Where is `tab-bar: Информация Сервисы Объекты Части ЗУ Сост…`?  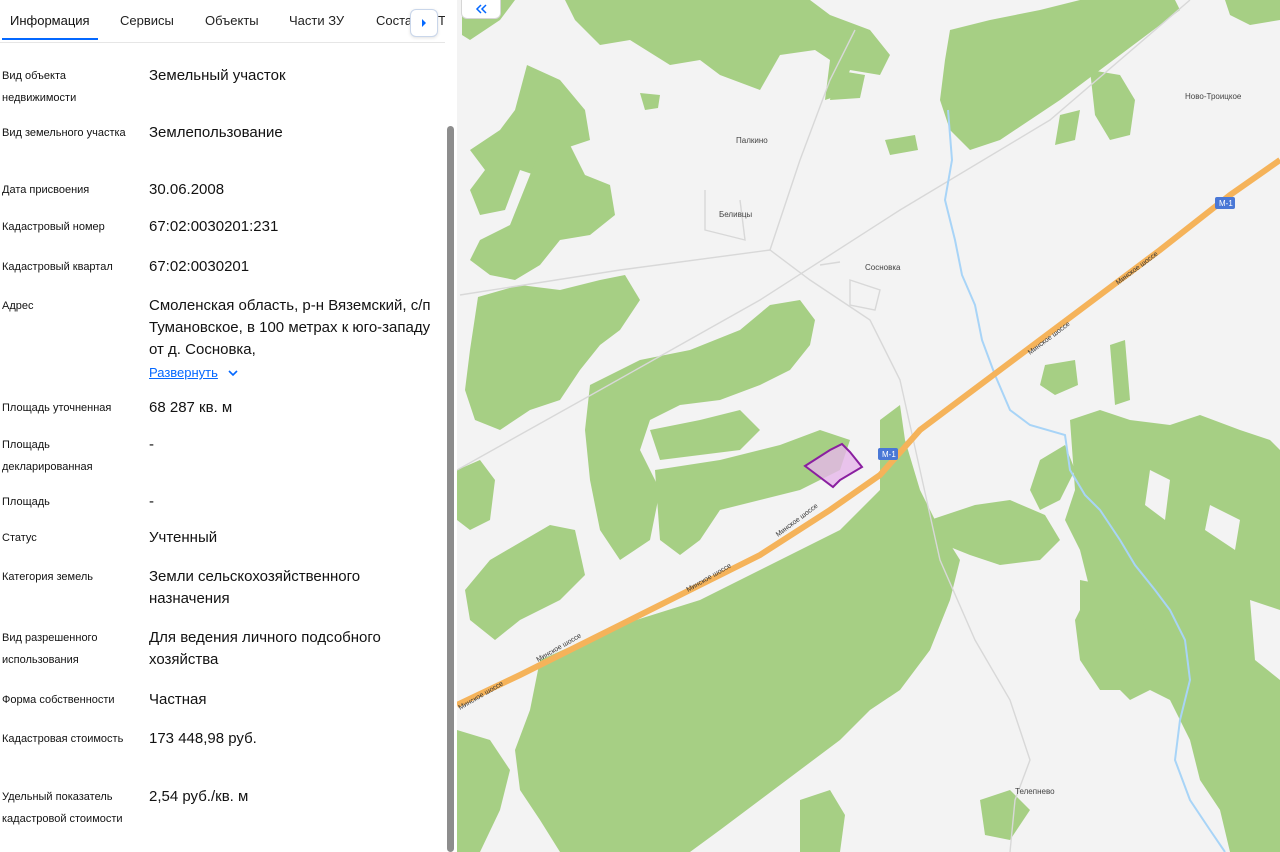
tab-bar: Информация Сервисы Объекты Части ЗУ Сост… is located at coordinates (222, 21).